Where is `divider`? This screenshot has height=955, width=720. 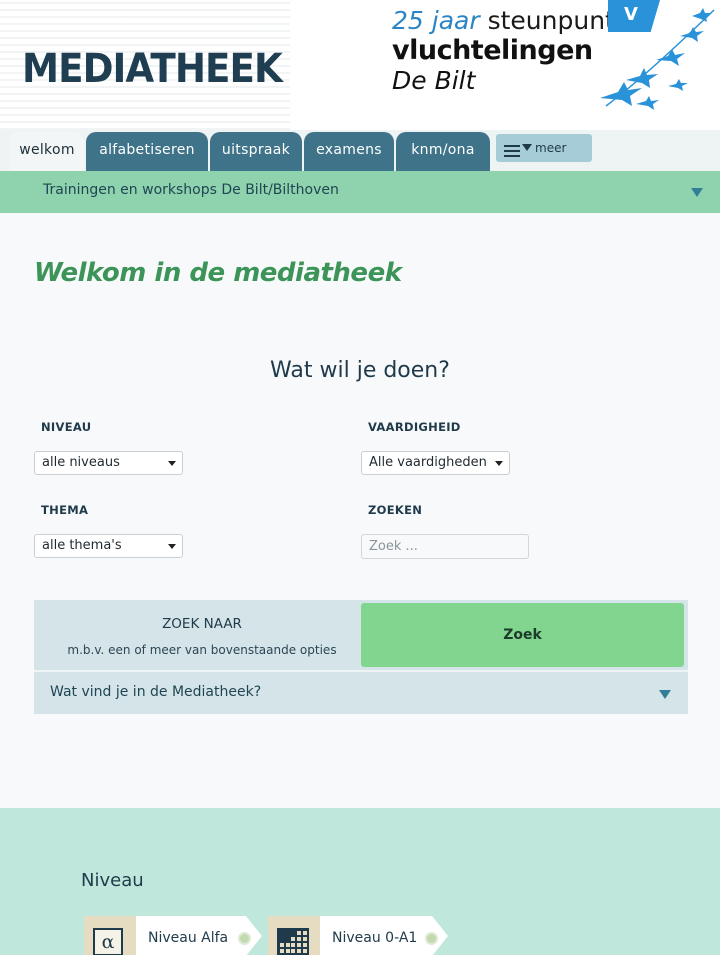
divider is located at coordinates (361, 671).